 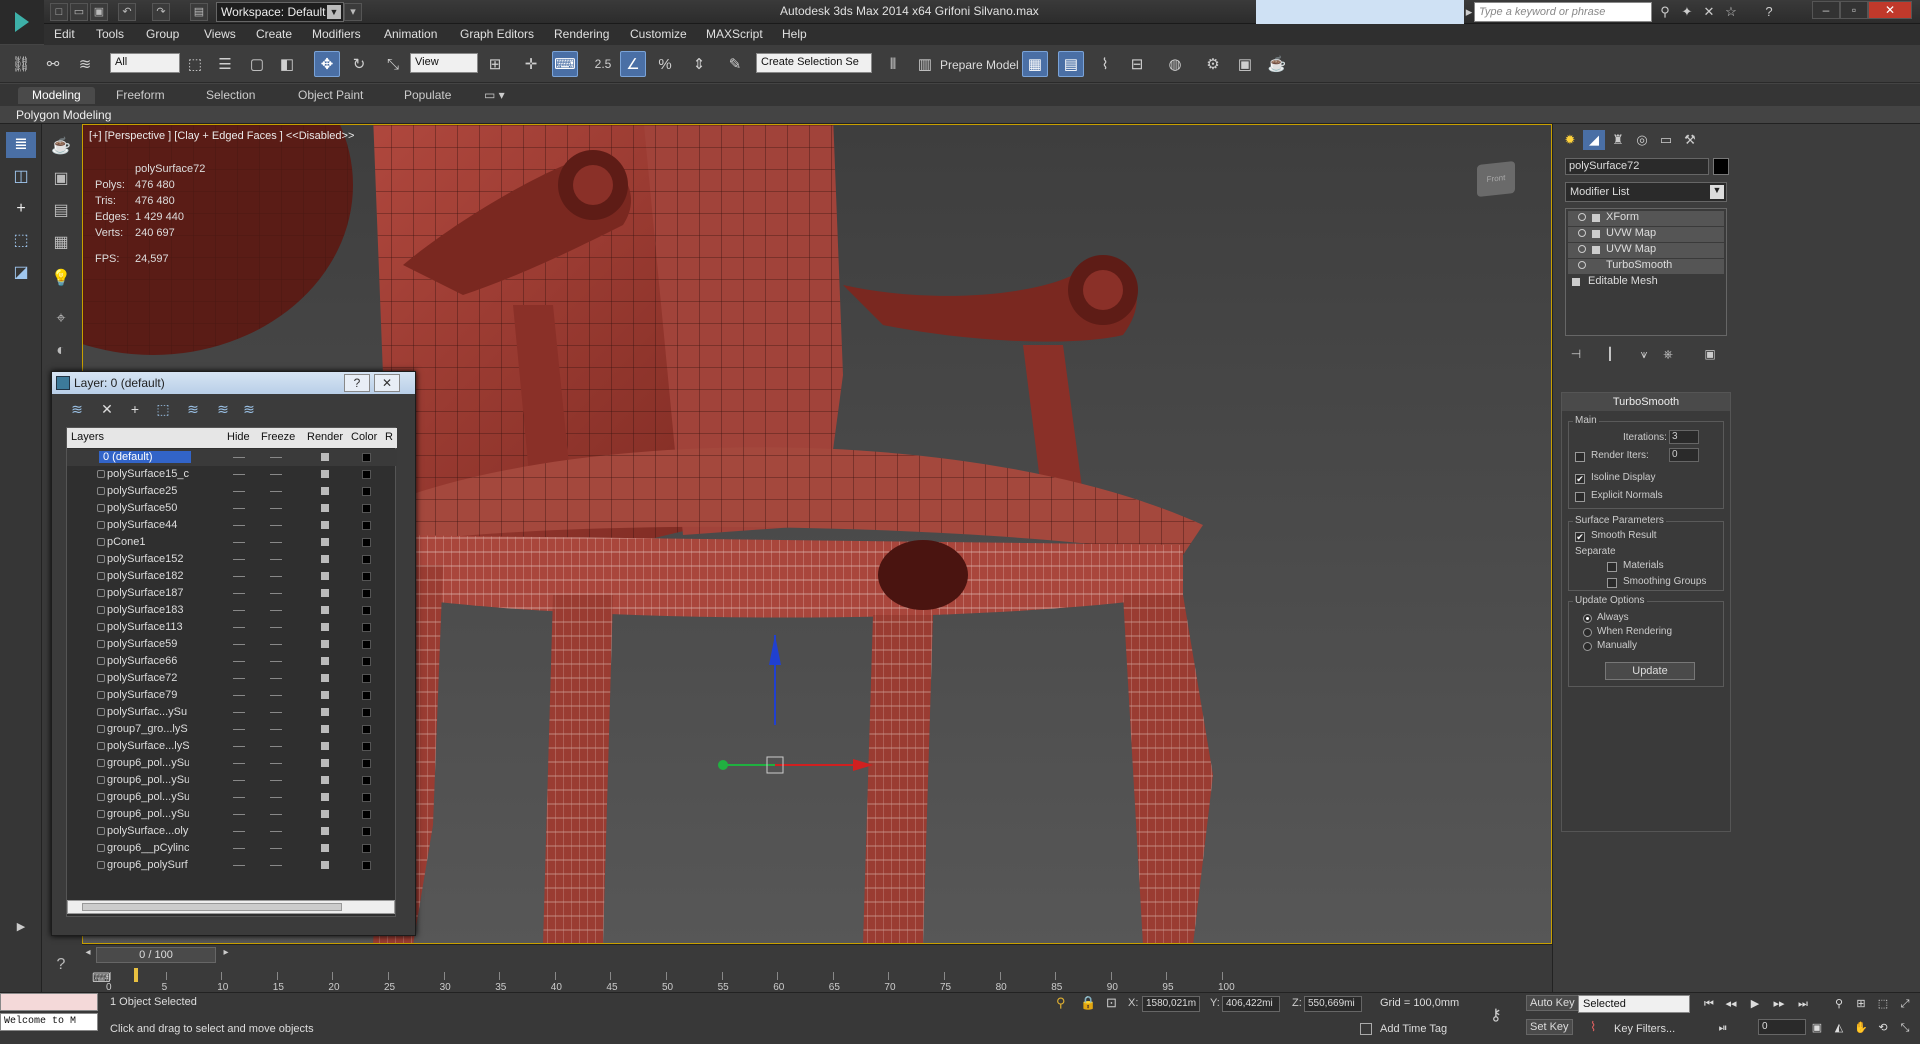 What do you see at coordinates (1839, 1004) in the screenshot?
I see `zoom-icon: ⚲` at bounding box center [1839, 1004].